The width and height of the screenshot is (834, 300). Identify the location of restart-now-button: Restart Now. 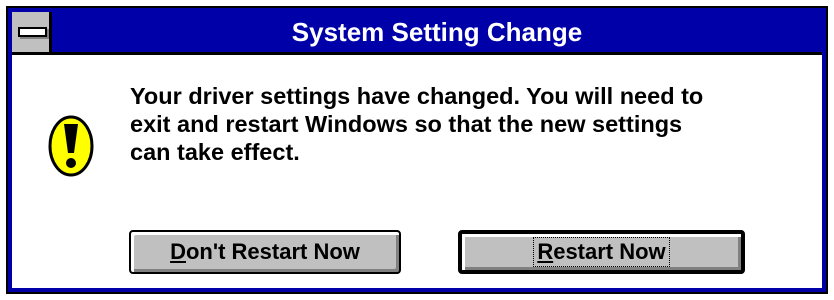
(601, 252).